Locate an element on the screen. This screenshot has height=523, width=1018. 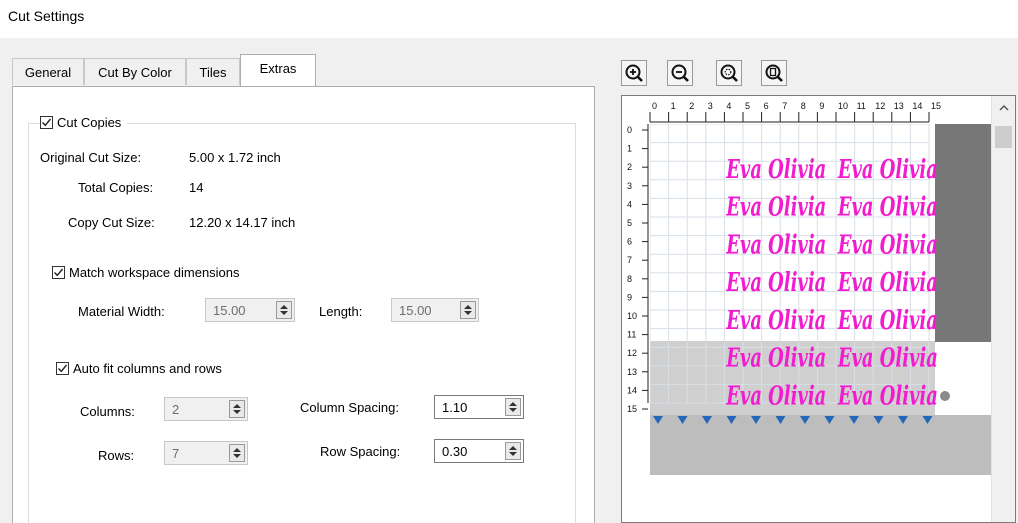
tab-tiles: Tiles is located at coordinates (213, 71).